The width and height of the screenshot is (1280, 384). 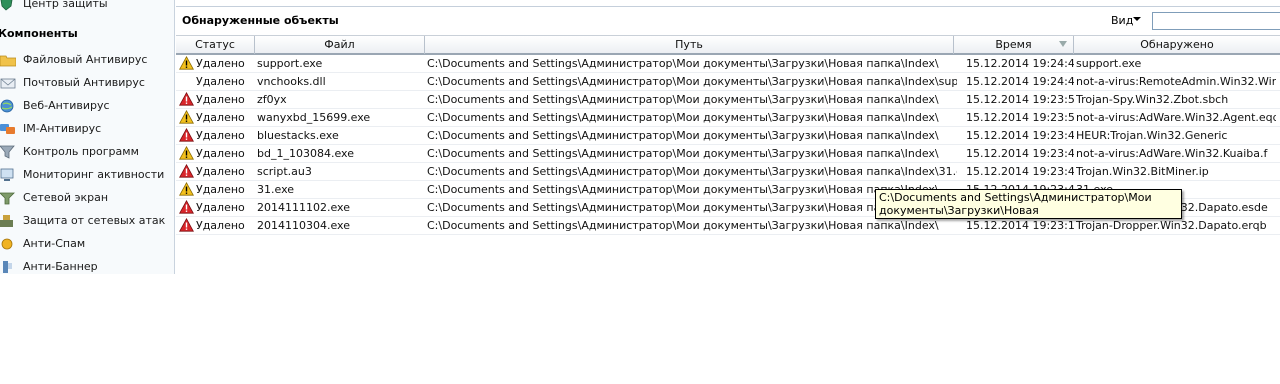 What do you see at coordinates (1152, 135) in the screenshot?
I see `detected-cell: HEUR:Trojan.Win32.Generic` at bounding box center [1152, 135].